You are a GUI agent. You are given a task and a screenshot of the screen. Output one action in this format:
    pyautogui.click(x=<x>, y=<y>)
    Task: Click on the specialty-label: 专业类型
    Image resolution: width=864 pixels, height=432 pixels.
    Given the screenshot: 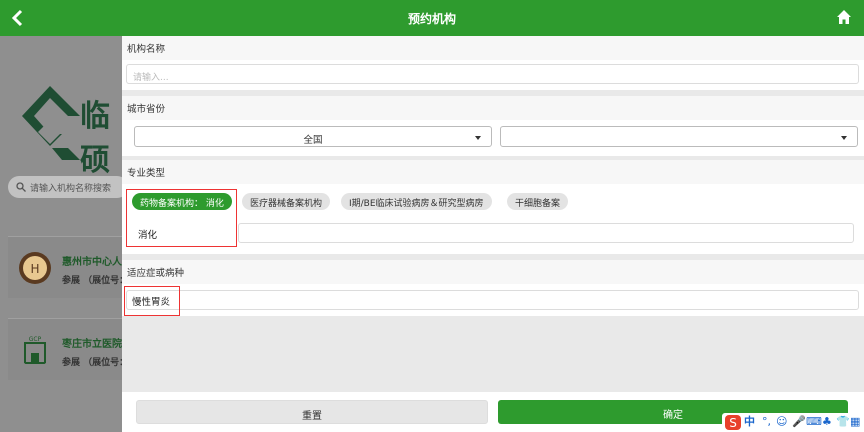 What is the action you would take?
    pyautogui.click(x=493, y=172)
    